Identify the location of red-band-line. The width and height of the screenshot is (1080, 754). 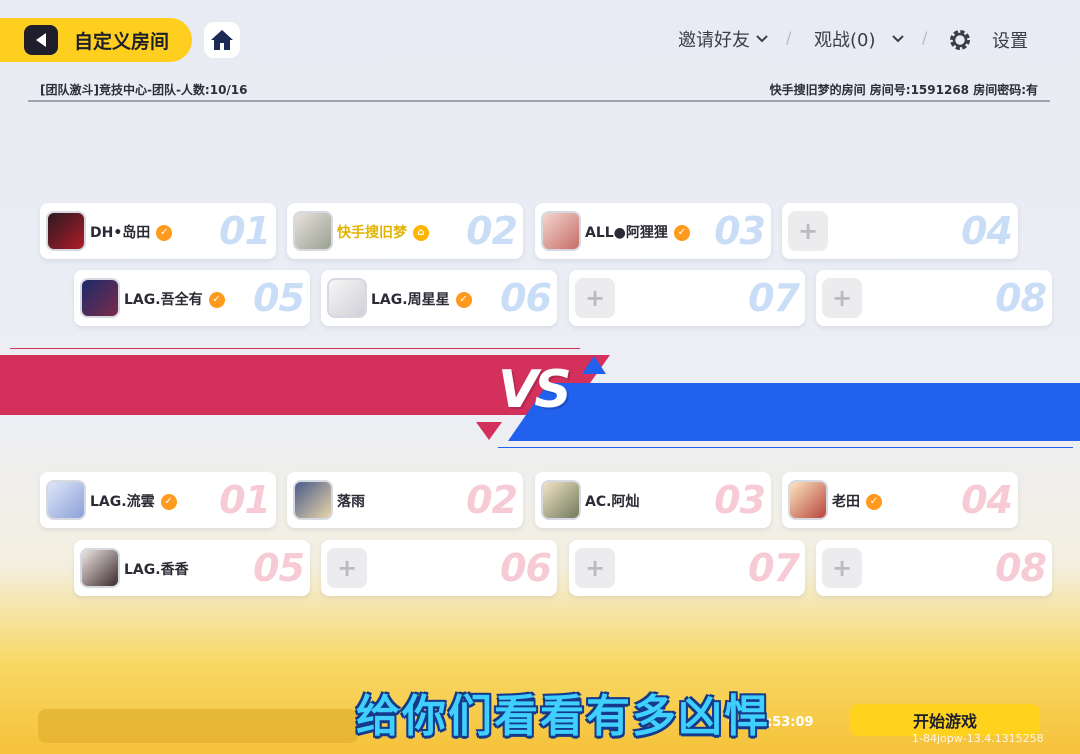
(295, 348).